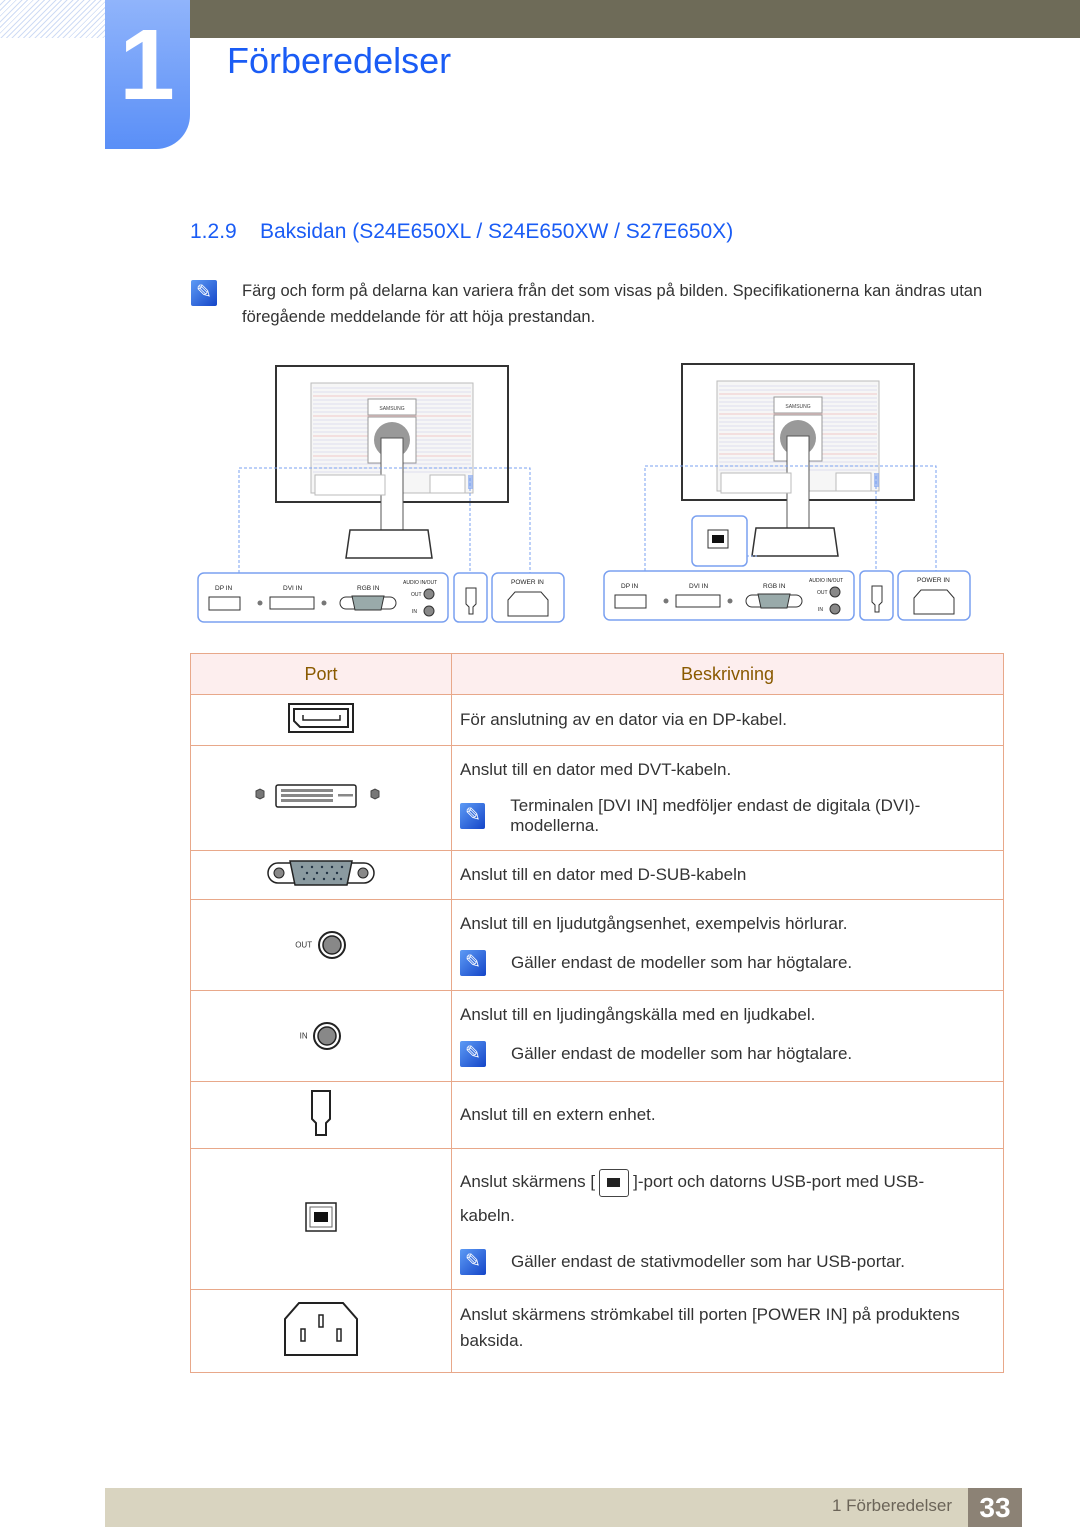 The height and width of the screenshot is (1527, 1080). Describe the element at coordinates (614, 1182) in the screenshot. I see `usb-port-icon` at that location.